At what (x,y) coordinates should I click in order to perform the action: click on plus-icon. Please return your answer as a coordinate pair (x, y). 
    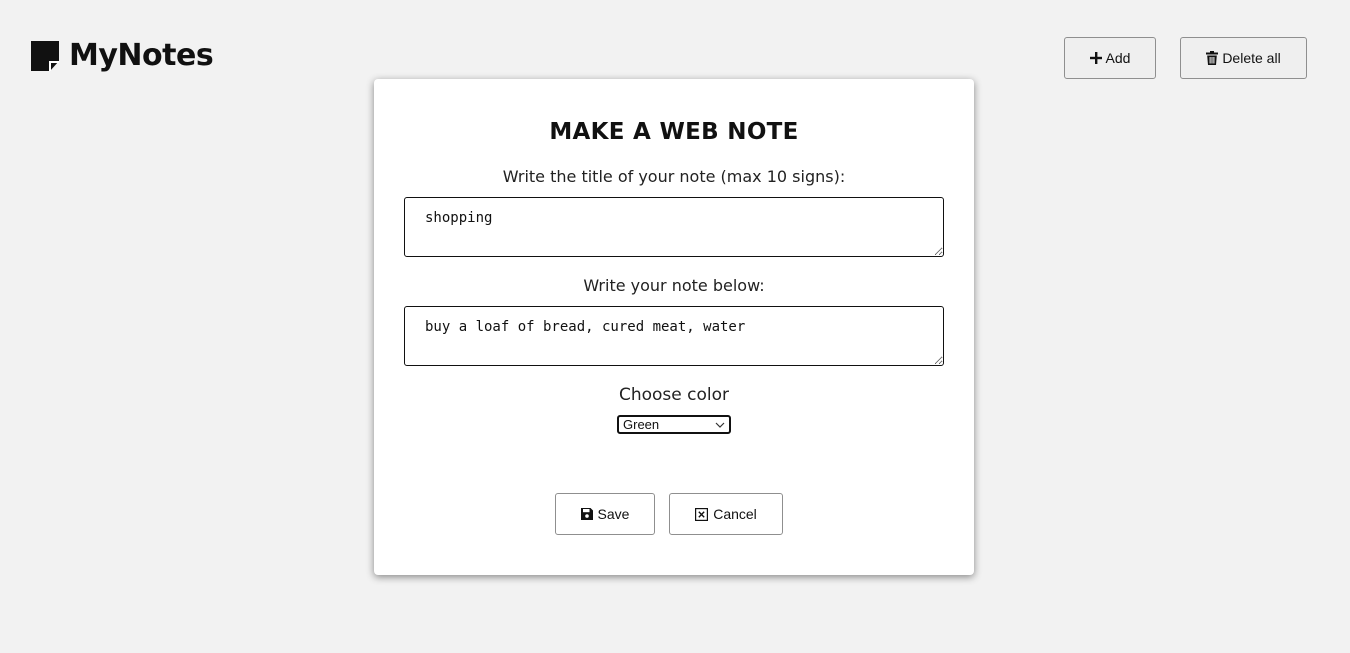
    Looking at the image, I should click on (1095, 58).